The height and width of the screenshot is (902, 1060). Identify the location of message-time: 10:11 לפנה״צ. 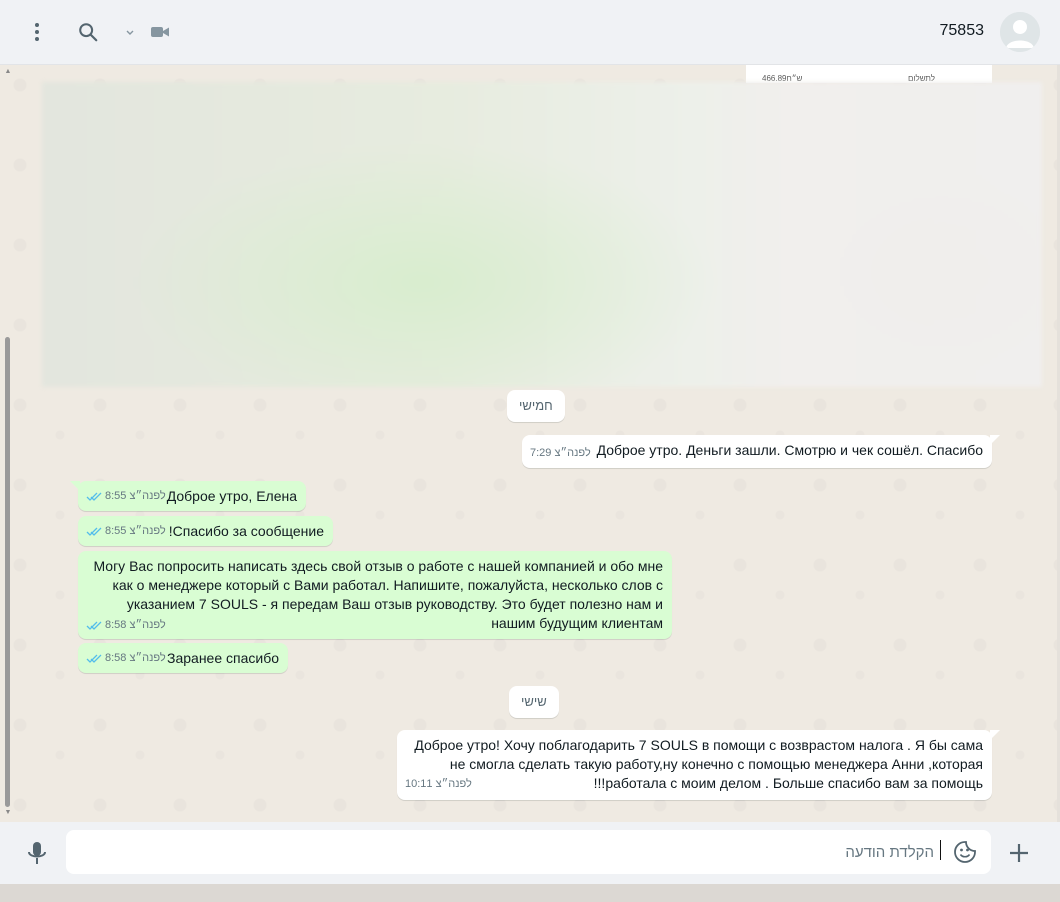
(438, 784).